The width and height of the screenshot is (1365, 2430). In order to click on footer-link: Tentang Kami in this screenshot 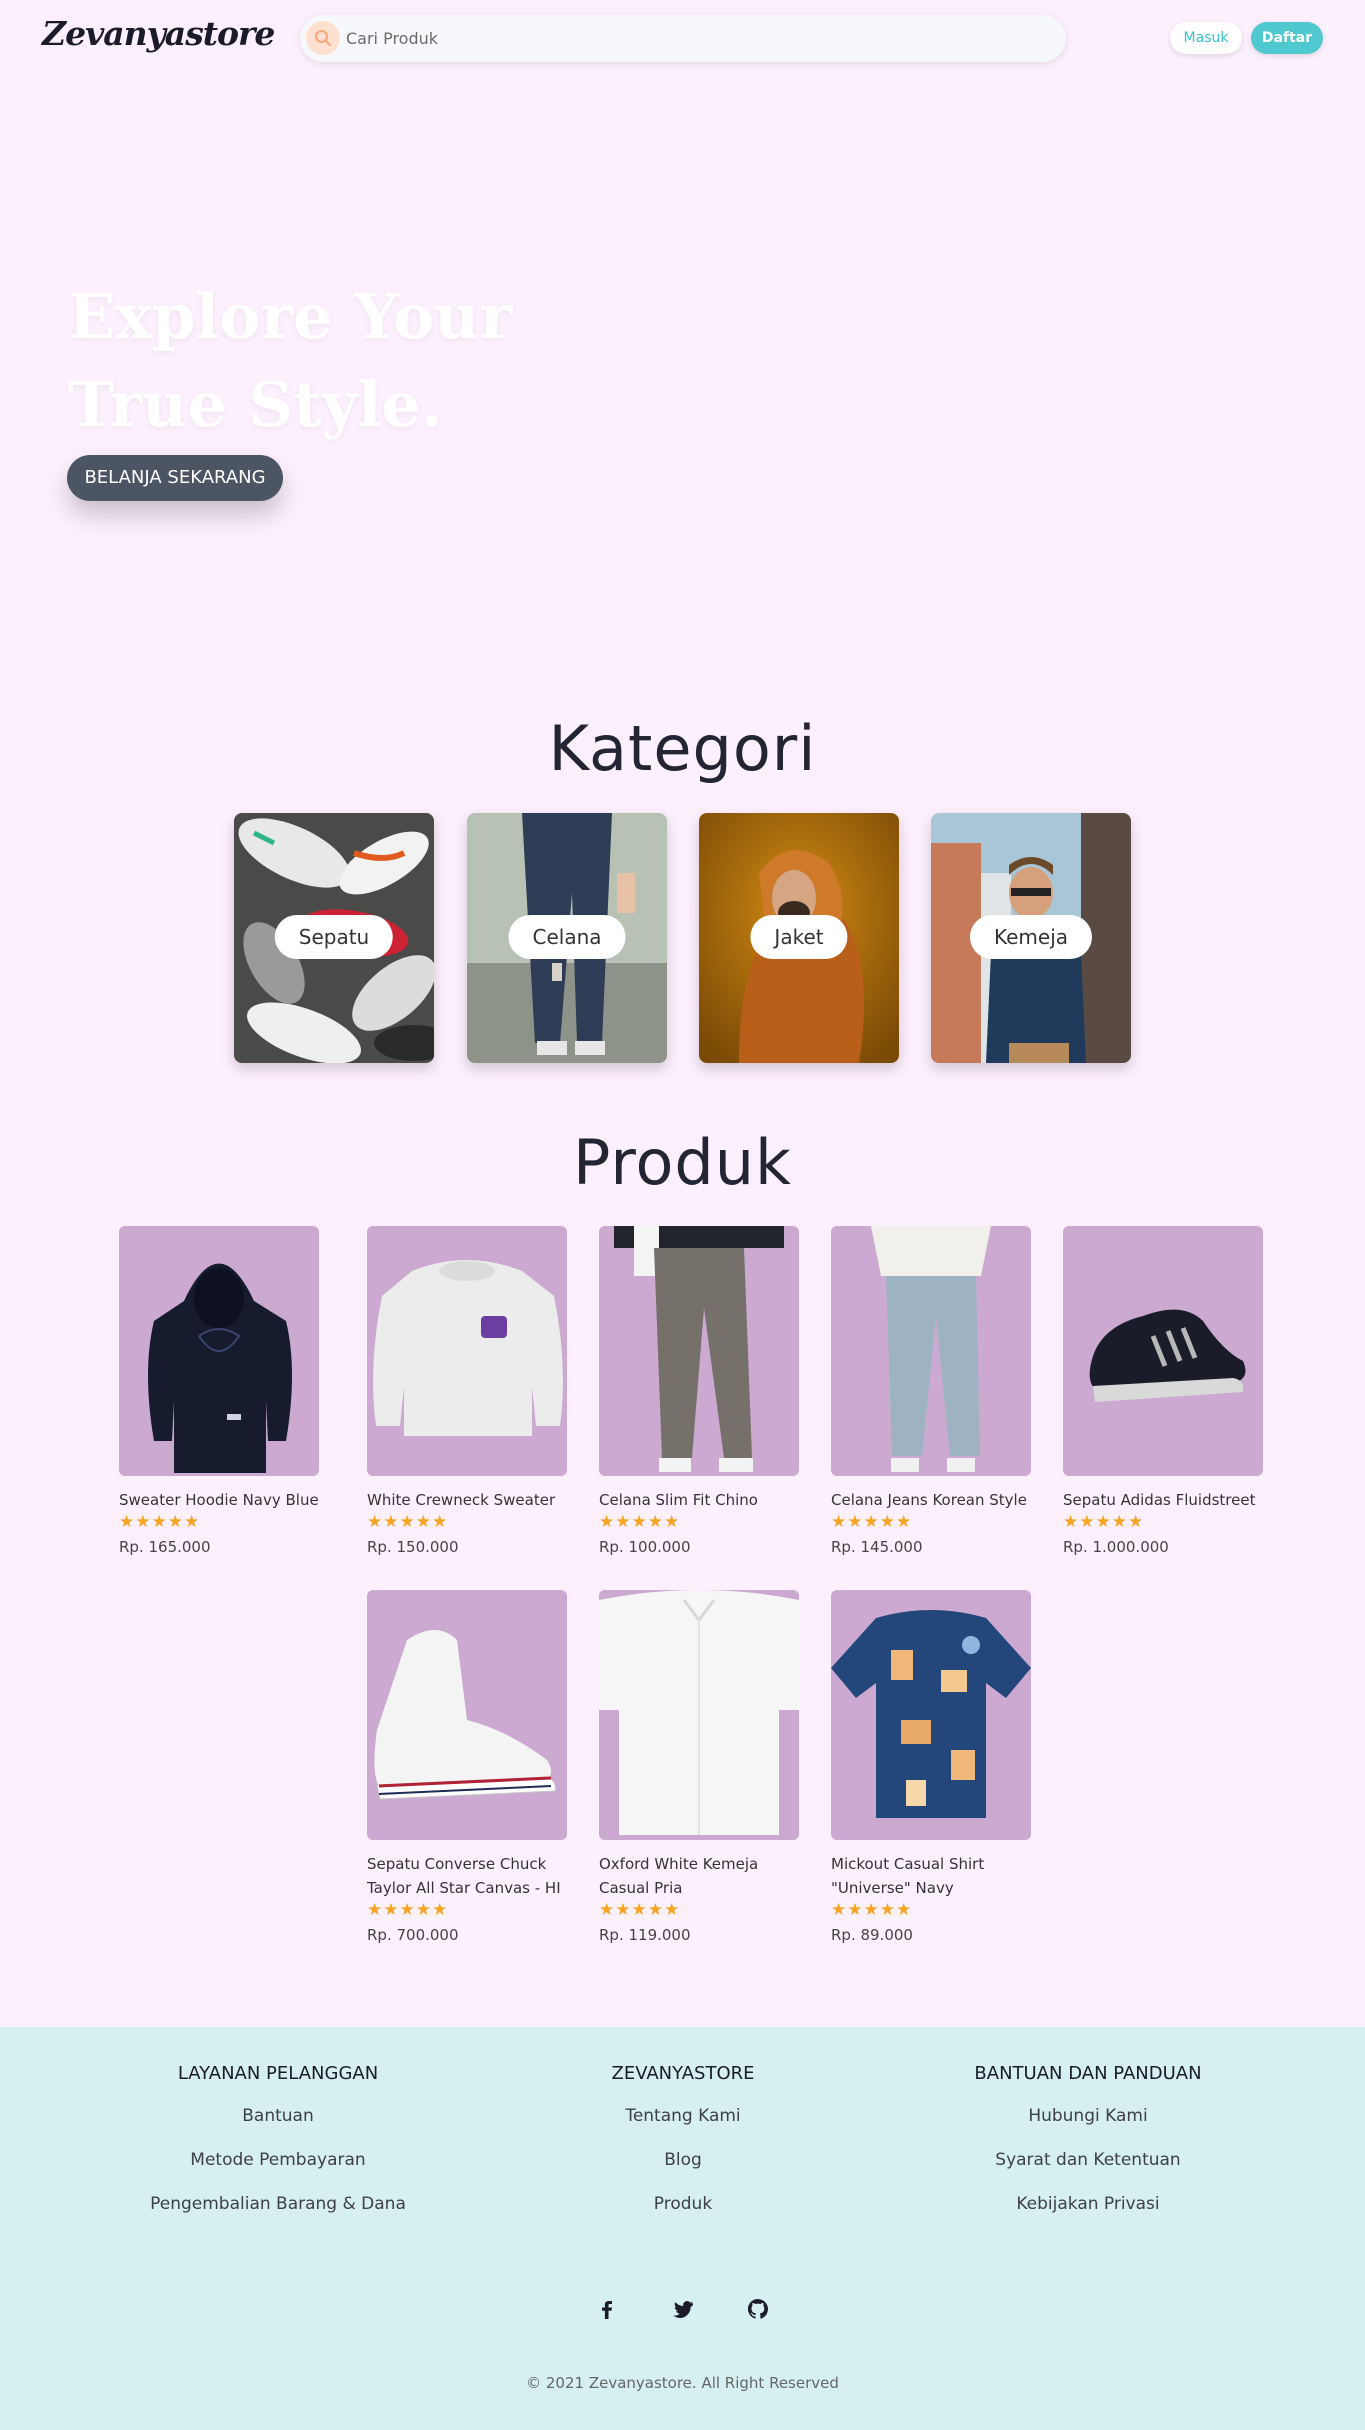, I will do `click(683, 2116)`.